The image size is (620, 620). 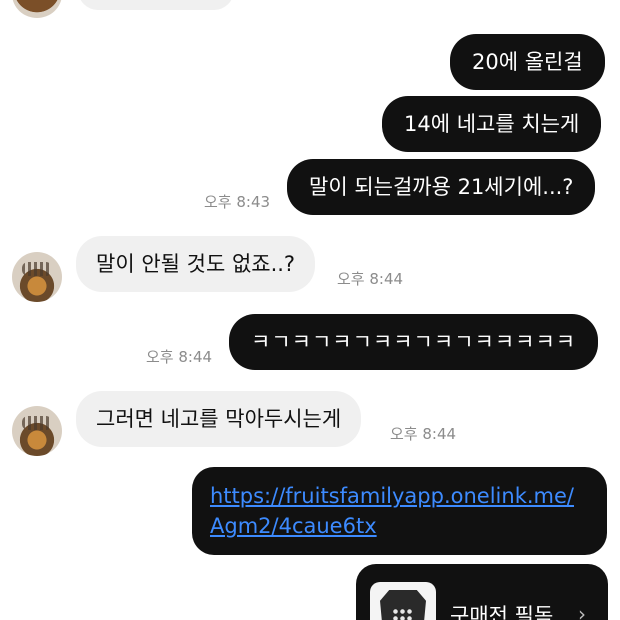 I want to click on incoming-message-bubble: 말이 안될 것도 없죠..?, so click(x=196, y=264).